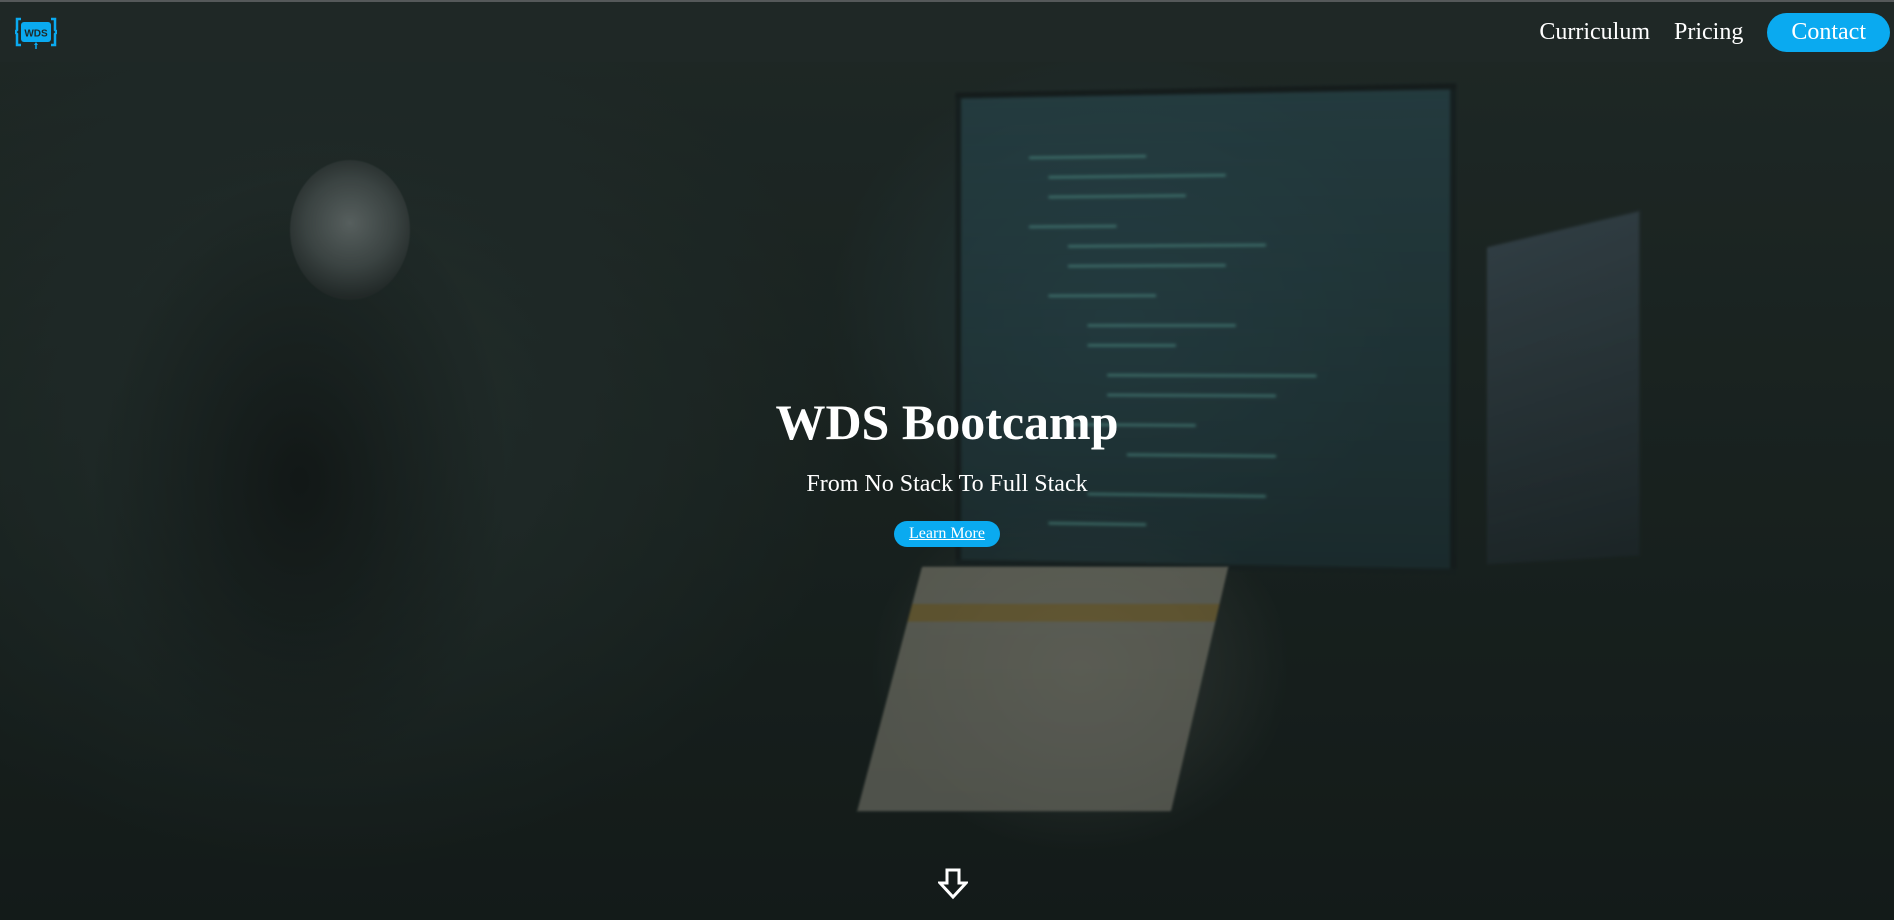 The height and width of the screenshot is (920, 1894). Describe the element at coordinates (947, 31) in the screenshot. I see `navbar: WDS Curriculum Pricing Contact` at that location.